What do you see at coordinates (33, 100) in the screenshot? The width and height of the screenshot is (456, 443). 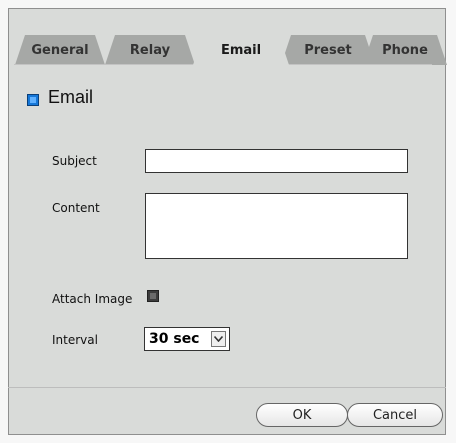 I see `email-enable-checkbox` at bounding box center [33, 100].